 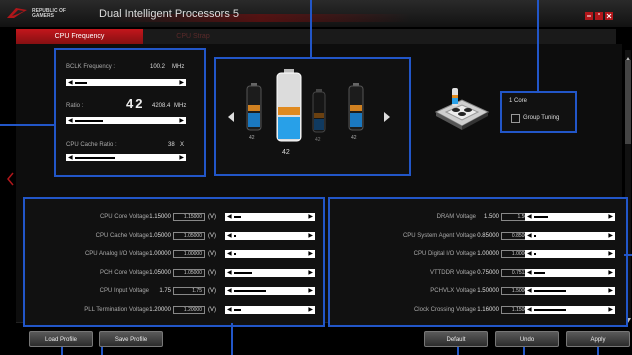 What do you see at coordinates (131, 339) in the screenshot?
I see `save-profile-button: Save Profile` at bounding box center [131, 339].